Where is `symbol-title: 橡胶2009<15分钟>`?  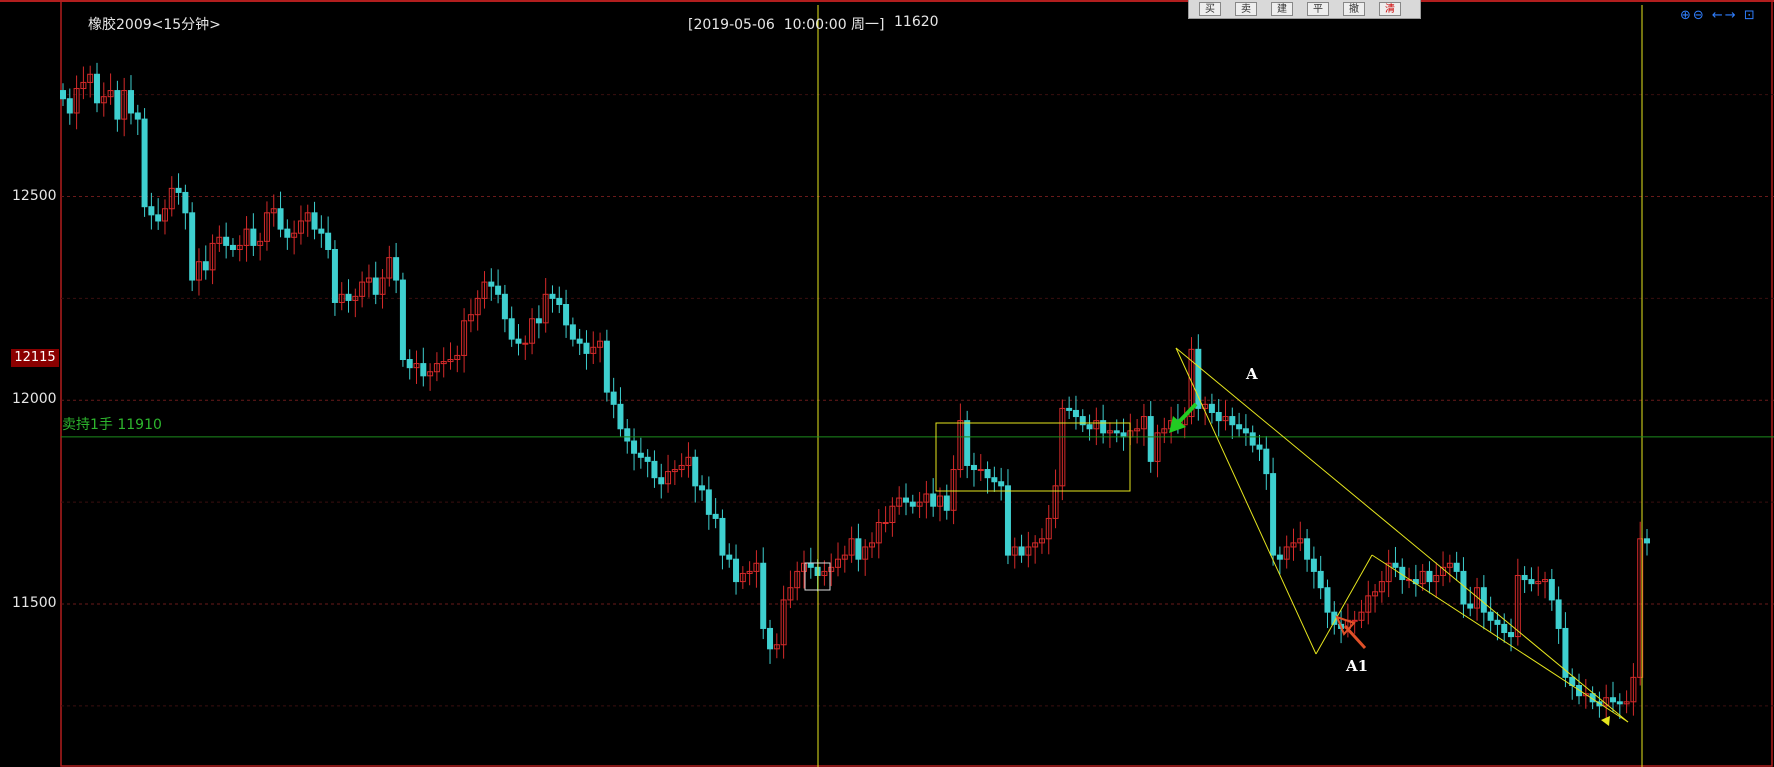 symbol-title: 橡胶2009<15分钟> is located at coordinates (154, 25).